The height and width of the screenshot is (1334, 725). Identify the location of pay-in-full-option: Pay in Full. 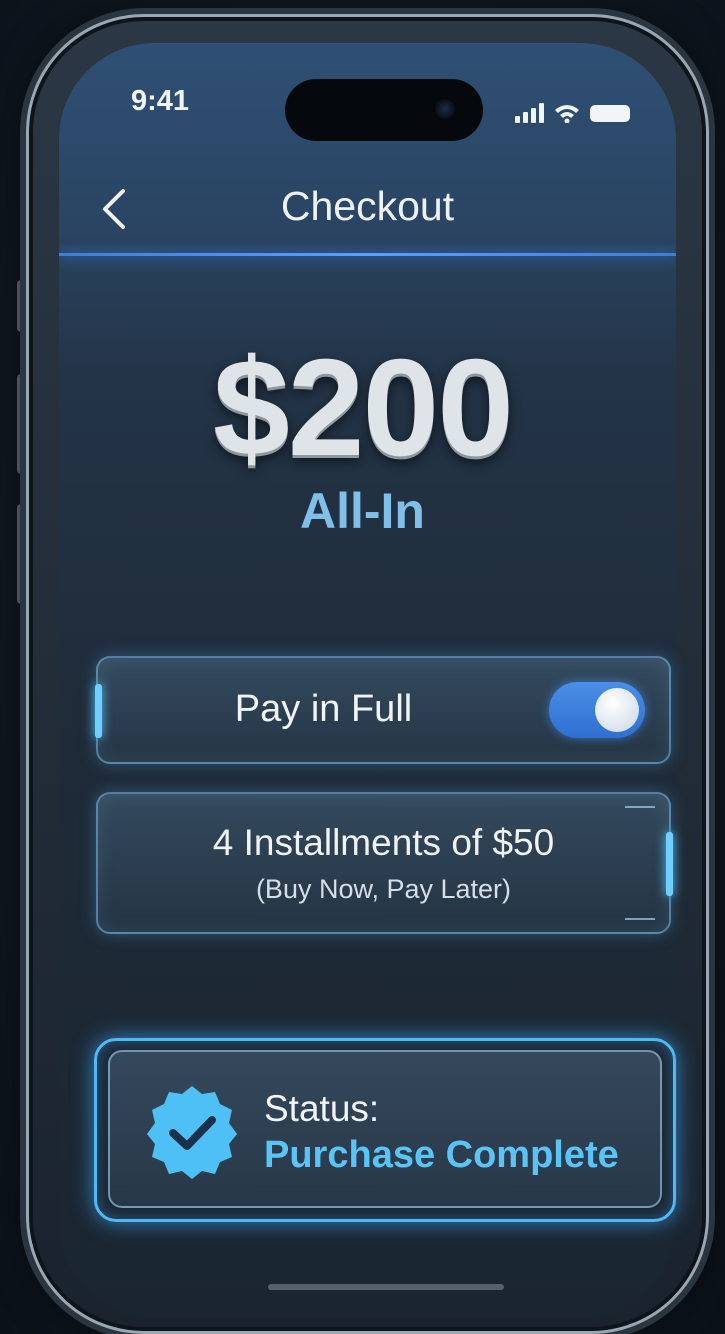
(383, 710).